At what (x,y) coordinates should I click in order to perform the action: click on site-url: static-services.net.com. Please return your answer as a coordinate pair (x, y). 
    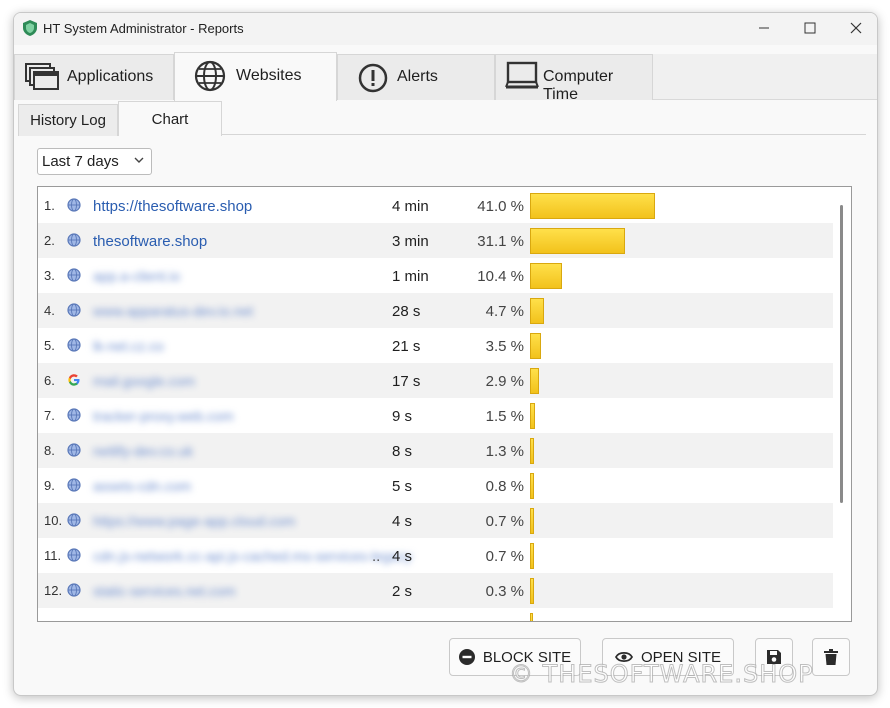
    Looking at the image, I should click on (164, 591).